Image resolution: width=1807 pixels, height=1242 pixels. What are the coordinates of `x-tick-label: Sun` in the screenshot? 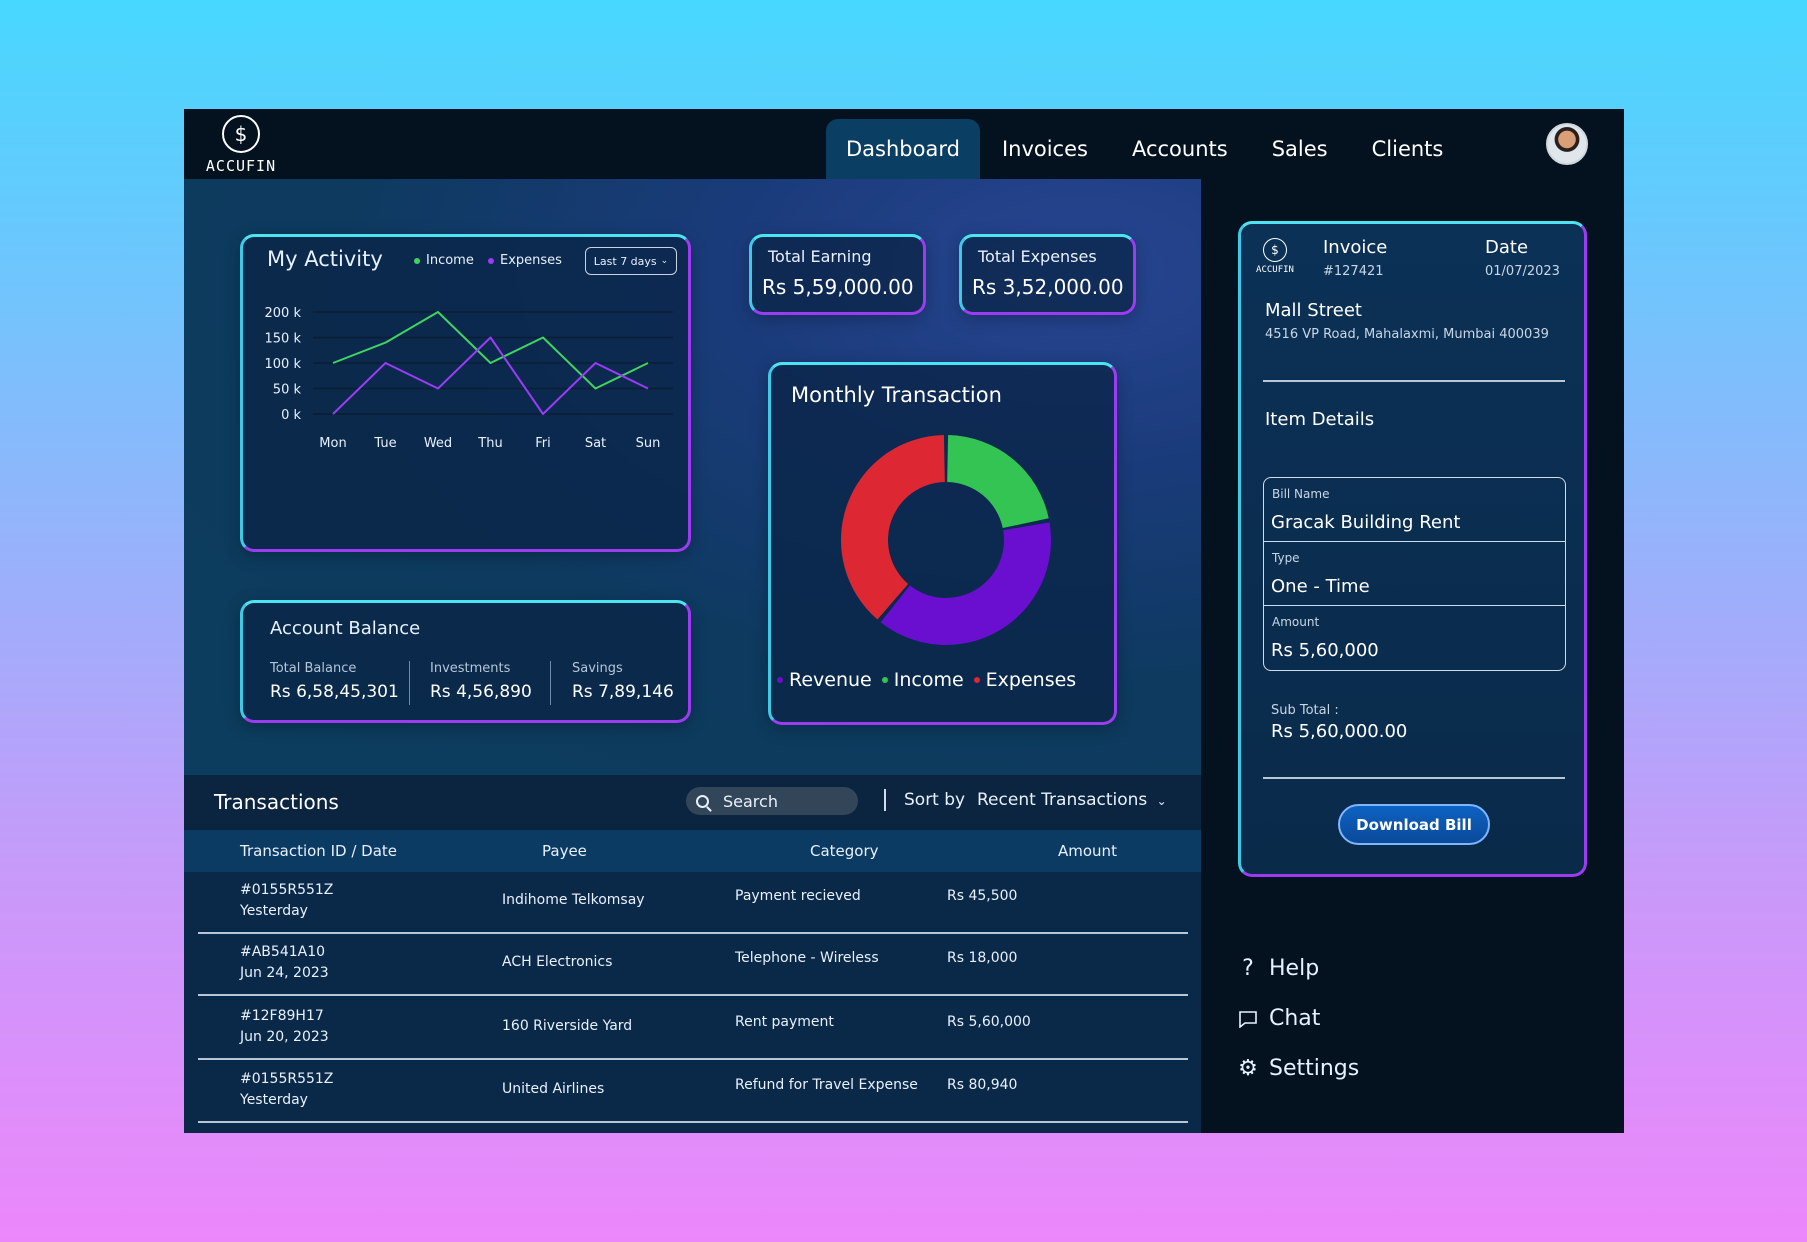 It's located at (648, 443).